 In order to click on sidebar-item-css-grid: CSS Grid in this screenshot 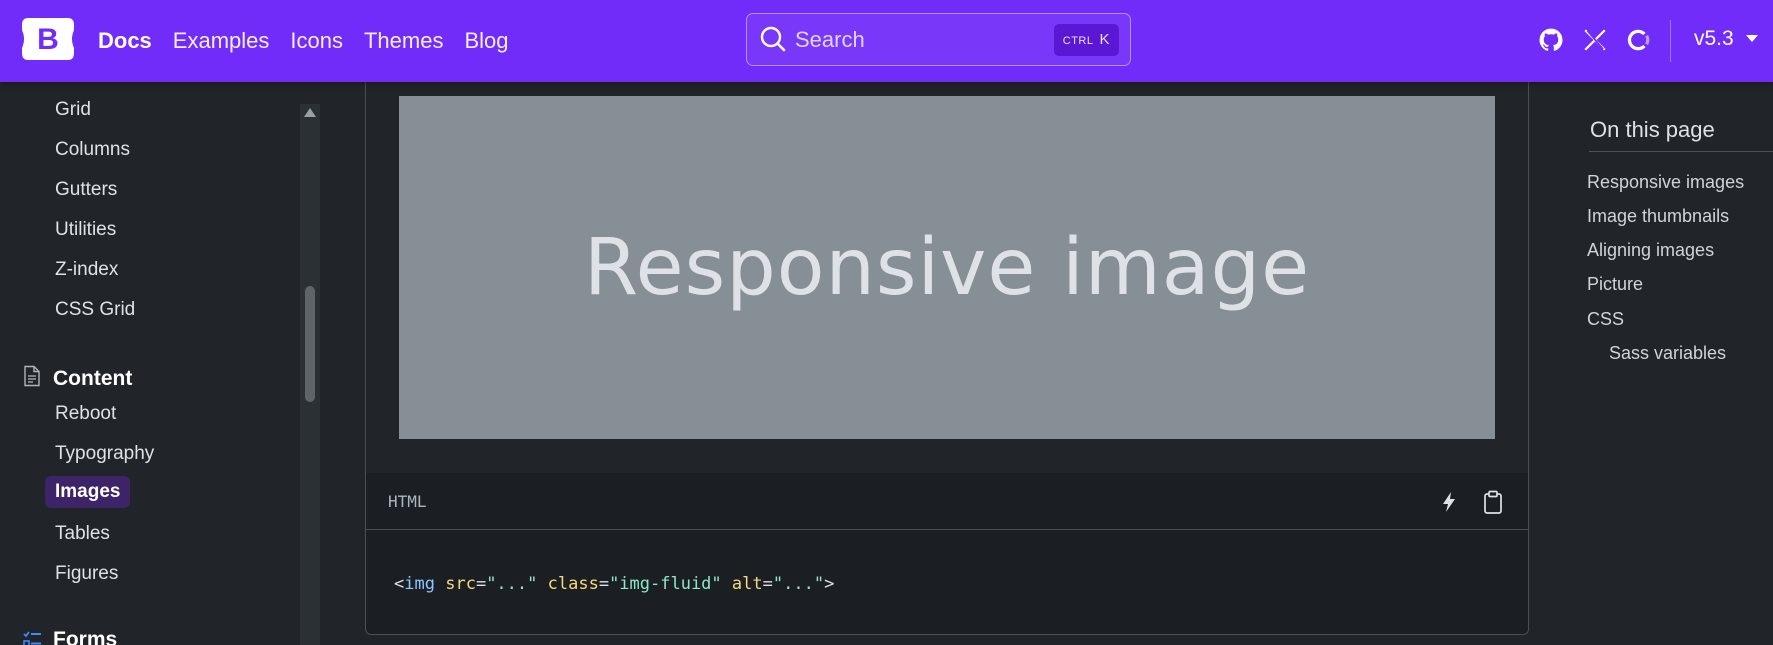, I will do `click(95, 310)`.